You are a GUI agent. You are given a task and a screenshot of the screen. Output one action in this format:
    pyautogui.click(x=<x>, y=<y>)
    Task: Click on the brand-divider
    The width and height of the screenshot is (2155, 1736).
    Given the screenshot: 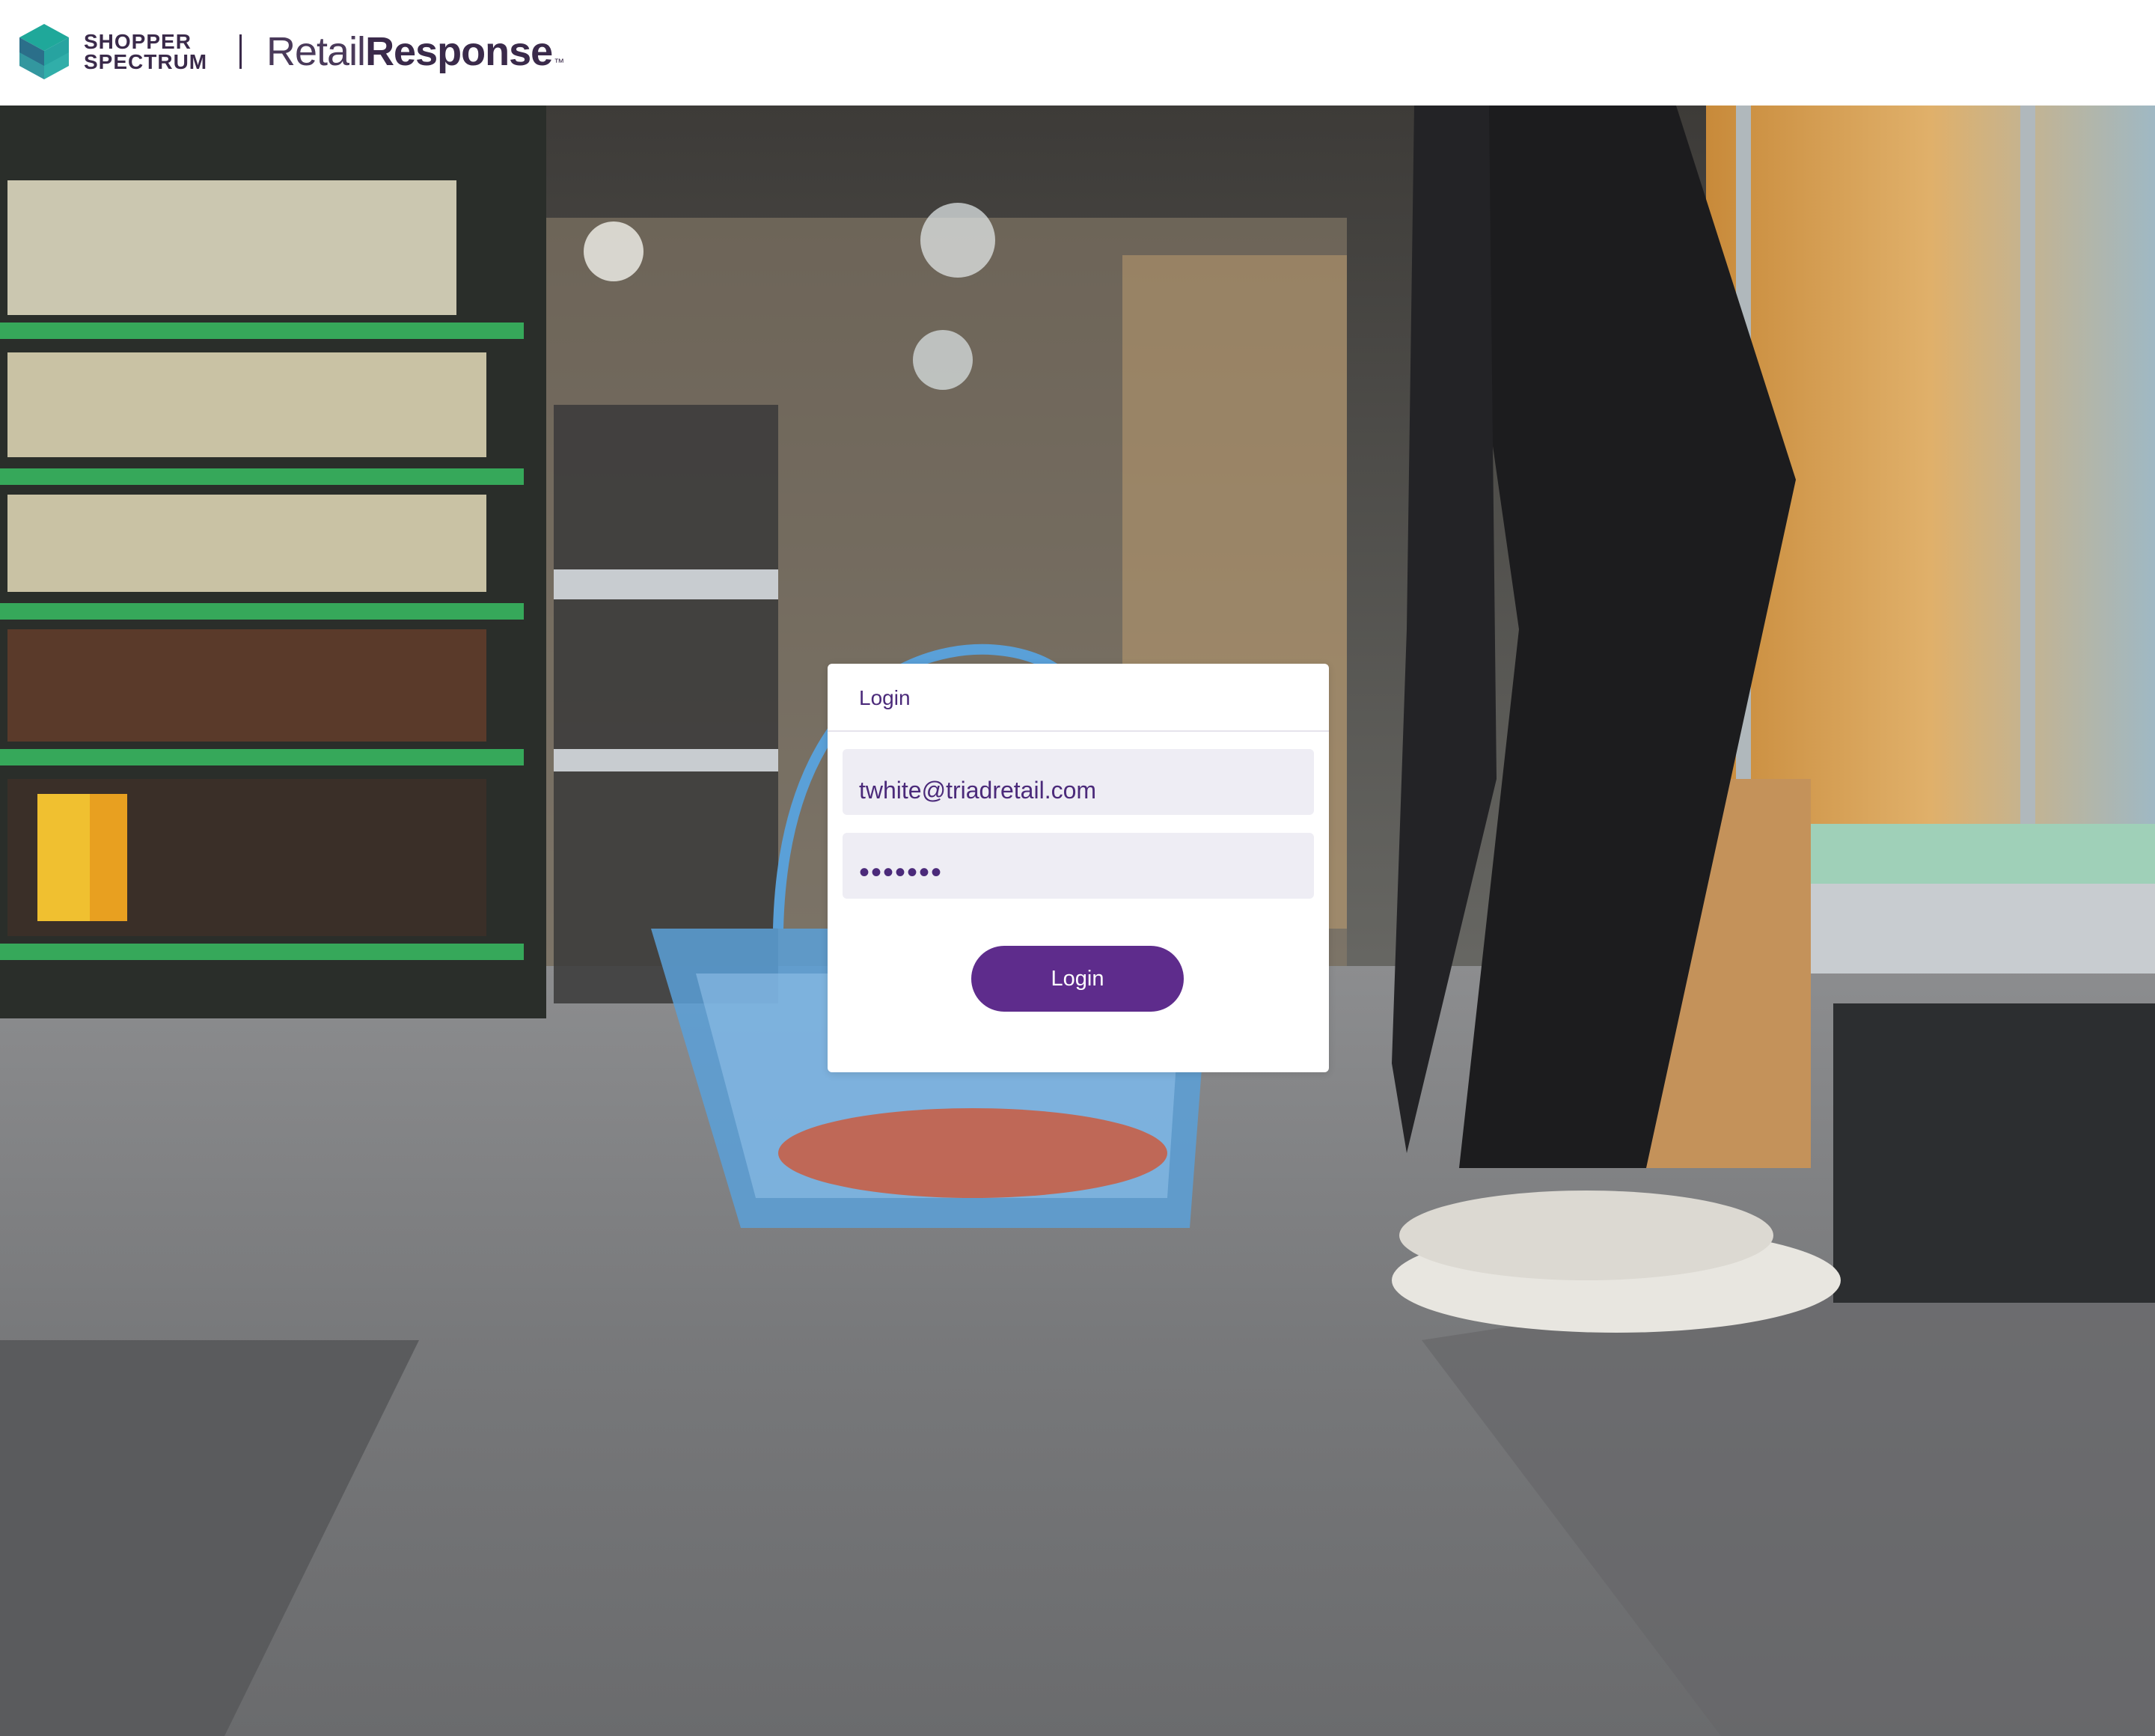 What is the action you would take?
    pyautogui.click(x=240, y=52)
    